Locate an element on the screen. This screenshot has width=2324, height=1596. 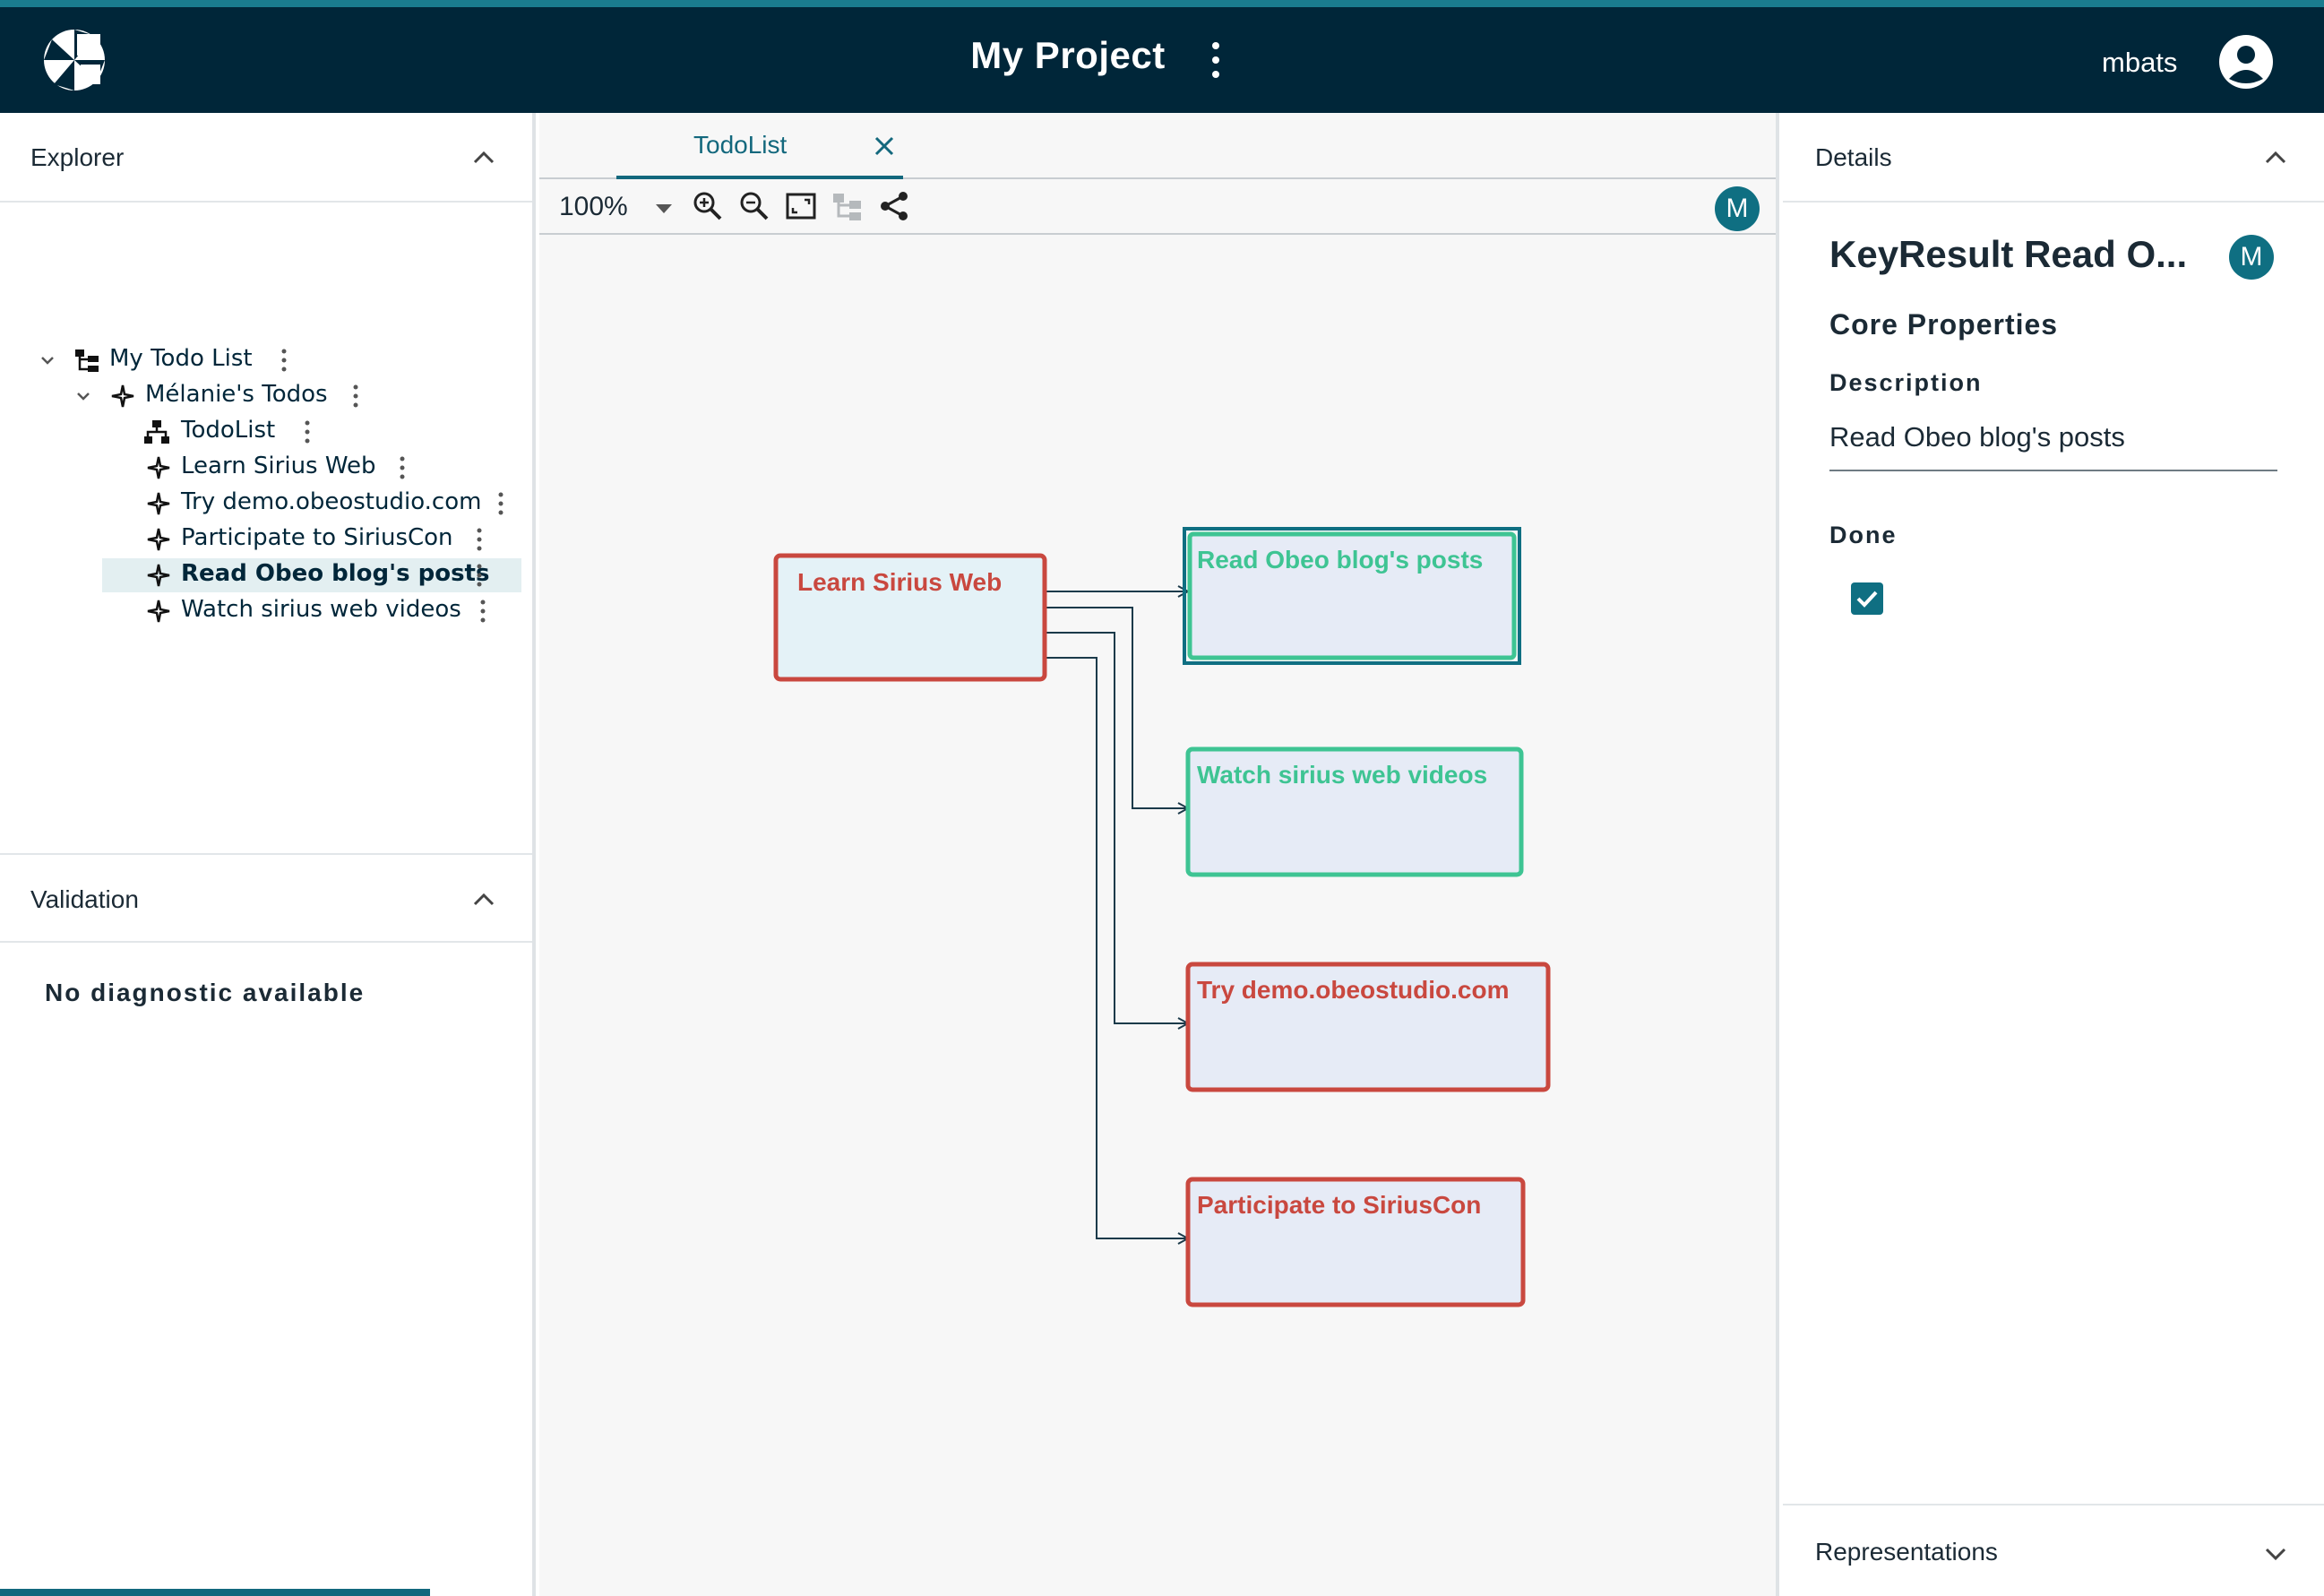
tree-item-read-obeo-blog: Read Obeo blog's posts is located at coordinates (311, 575).